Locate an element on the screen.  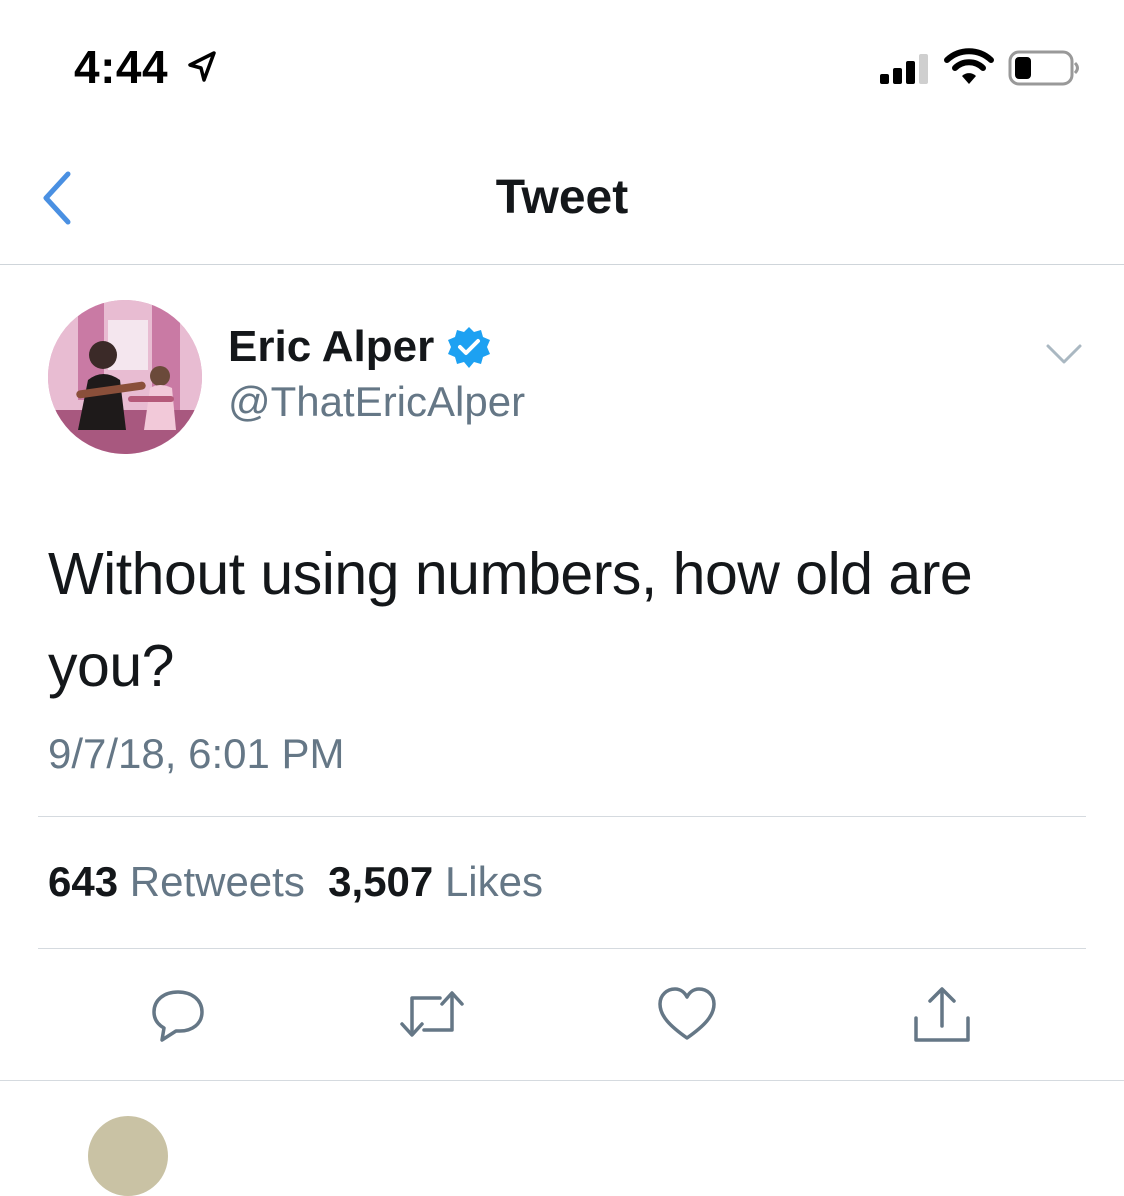
wifi-icon is located at coordinates (969, 66).